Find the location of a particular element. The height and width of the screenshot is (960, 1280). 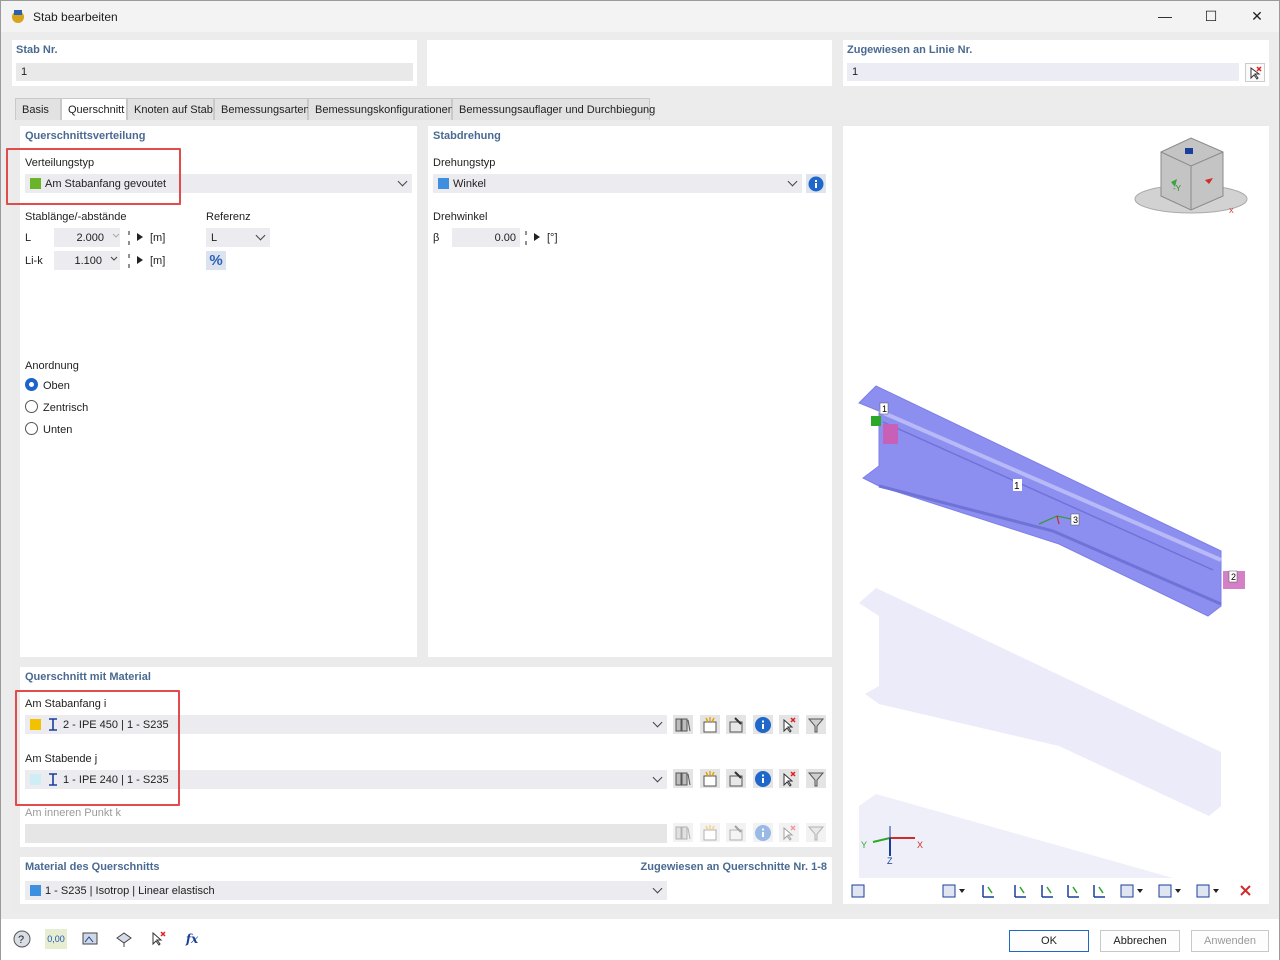

material-value: 1 - S235 | Isotrop | Linear elastisch is located at coordinates (130, 891).